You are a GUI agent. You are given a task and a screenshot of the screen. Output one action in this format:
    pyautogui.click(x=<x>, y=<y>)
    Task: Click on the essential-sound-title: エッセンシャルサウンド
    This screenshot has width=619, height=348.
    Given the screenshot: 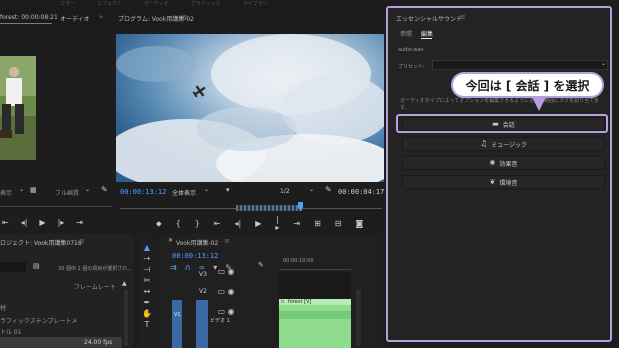 What is the action you would take?
    pyautogui.click(x=429, y=18)
    